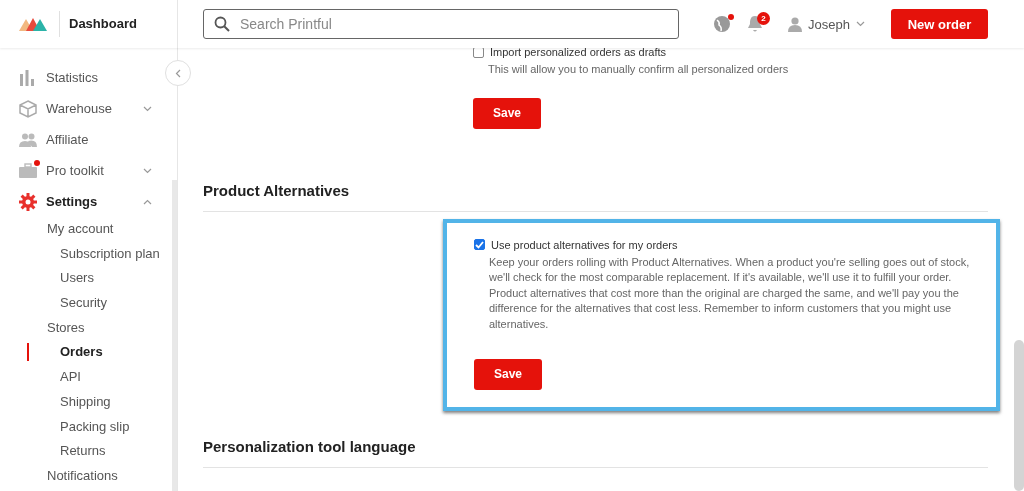  I want to click on option-label: Use product alternatives for my orders, so click(584, 244).